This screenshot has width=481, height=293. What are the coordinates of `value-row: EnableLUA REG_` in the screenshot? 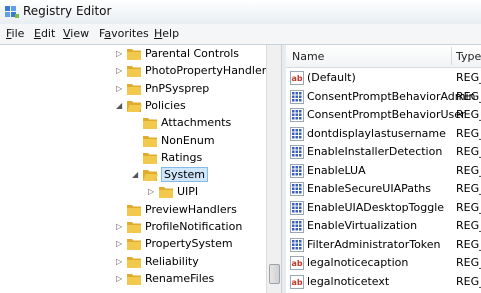 It's located at (383, 171).